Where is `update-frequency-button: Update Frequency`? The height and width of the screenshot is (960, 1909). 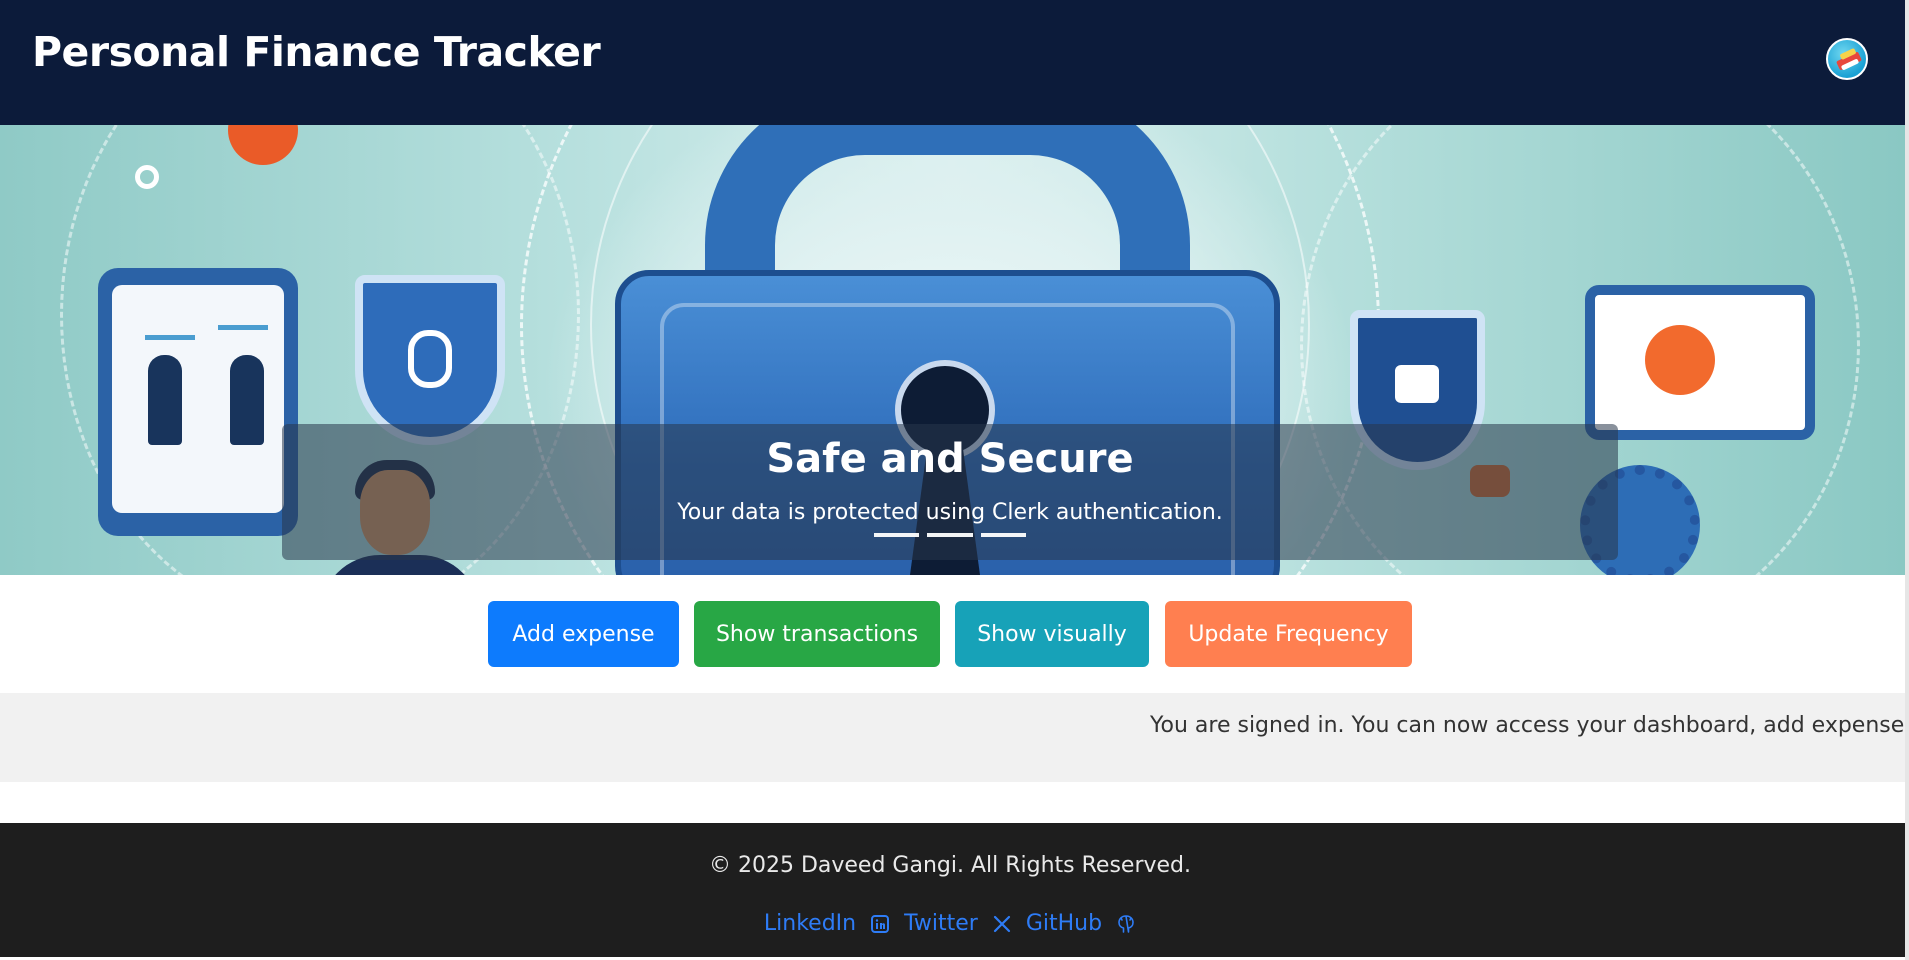 update-frequency-button: Update Frequency is located at coordinates (1288, 634).